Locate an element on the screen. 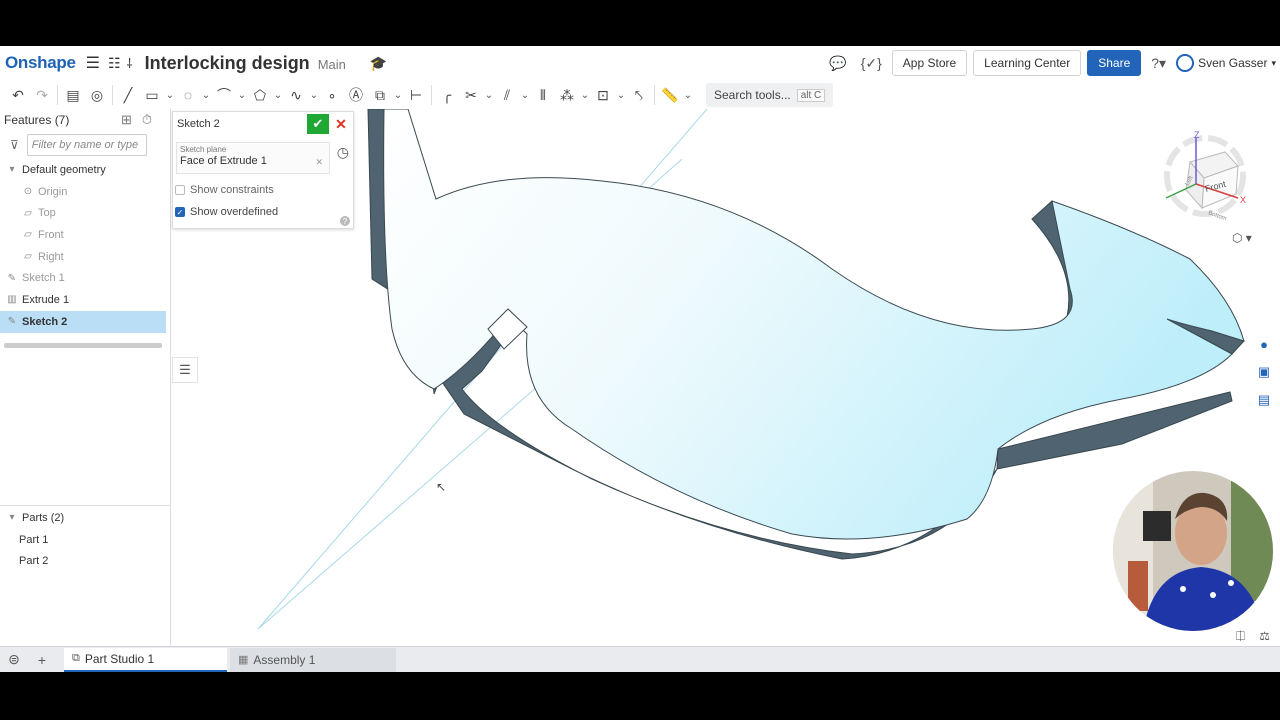  tree-item-label: Front is located at coordinates (51, 234).